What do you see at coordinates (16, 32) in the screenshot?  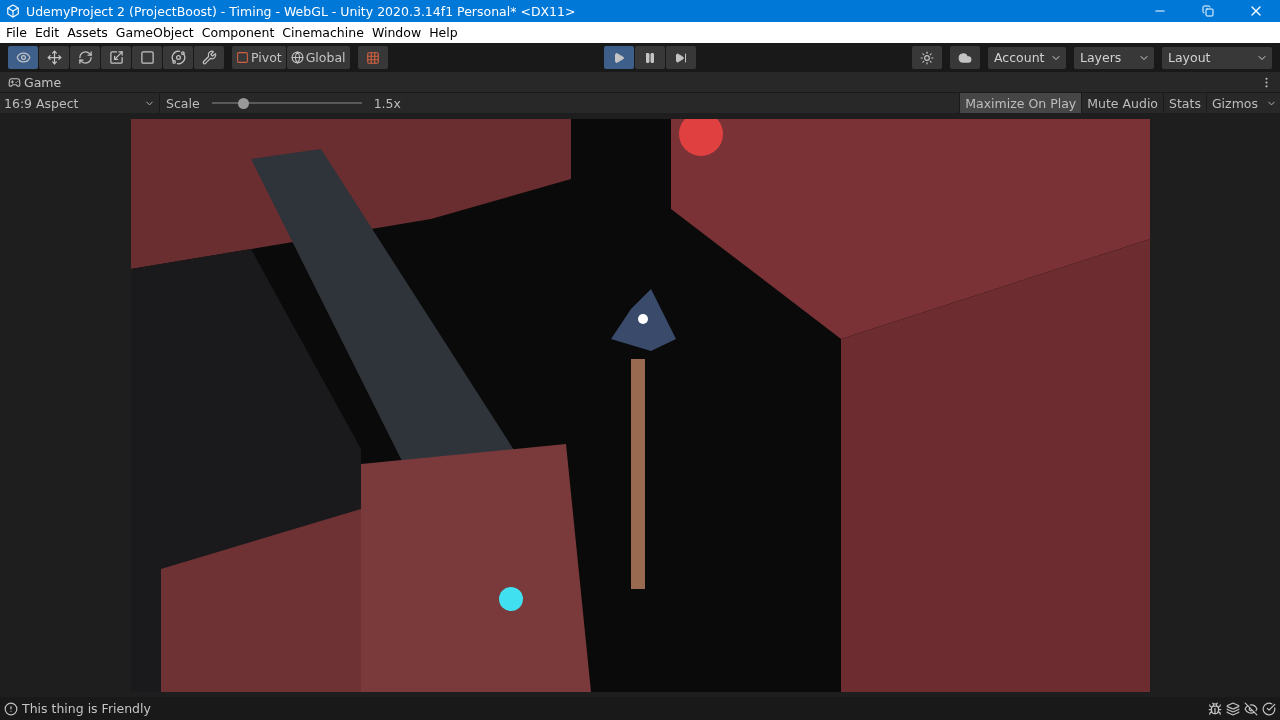 I see `menu-item: File` at bounding box center [16, 32].